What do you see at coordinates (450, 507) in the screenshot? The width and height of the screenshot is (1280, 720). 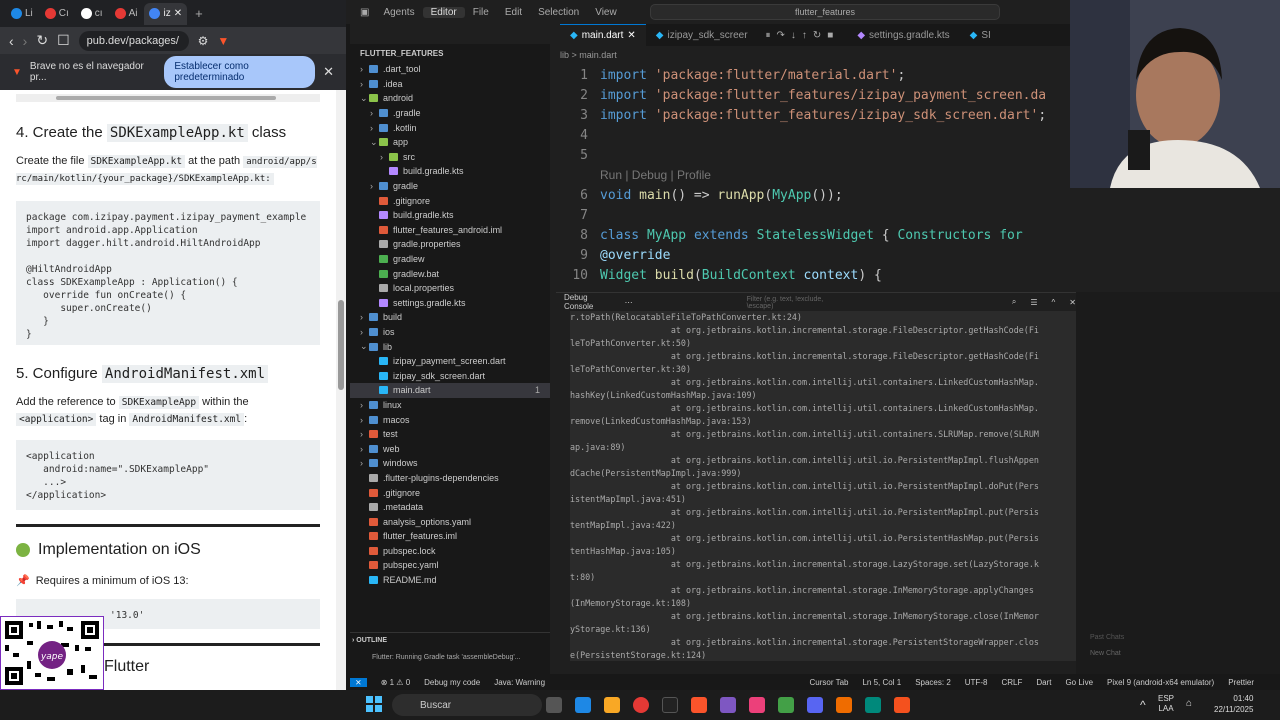 I see `tree-item: .metadata` at bounding box center [450, 507].